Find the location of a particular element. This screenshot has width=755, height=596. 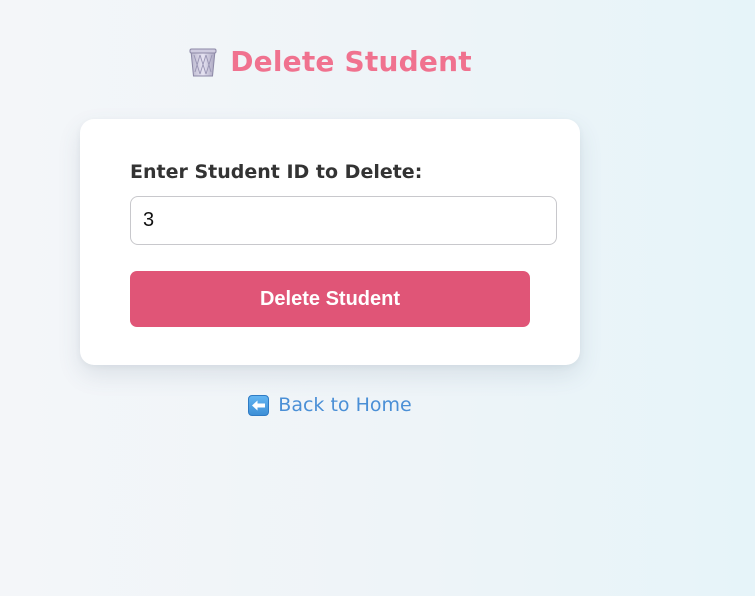

student-id-input is located at coordinates (343, 220).